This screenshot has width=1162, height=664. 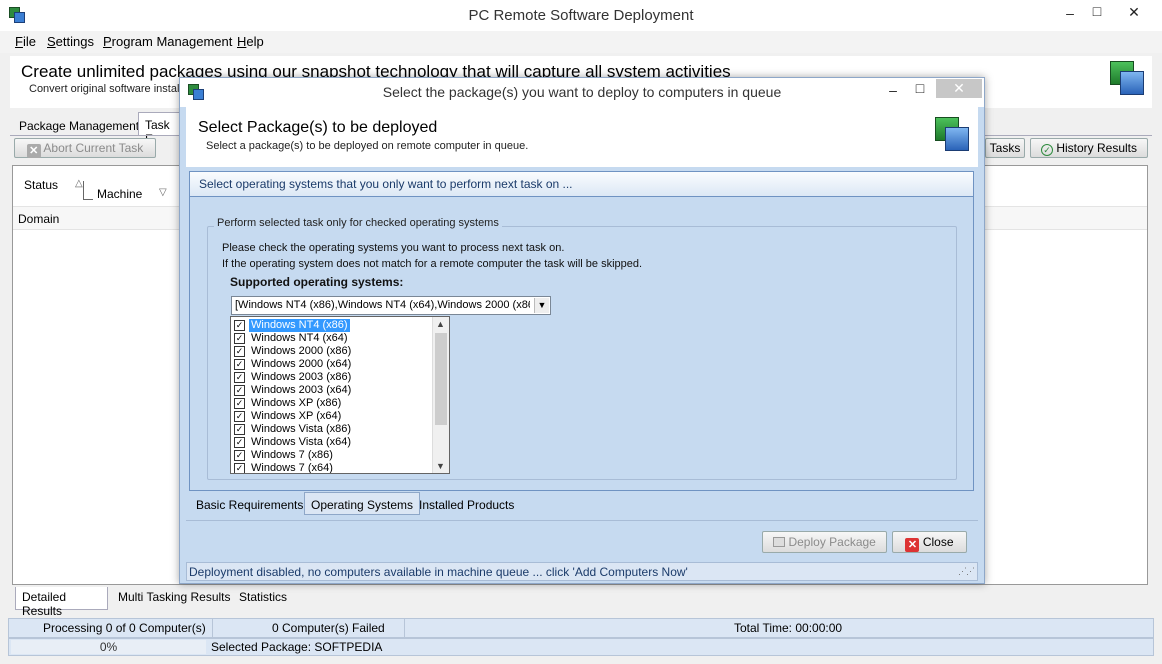 I want to click on os-list-item: ✓ Windows Vista (x86), so click(x=332, y=429).